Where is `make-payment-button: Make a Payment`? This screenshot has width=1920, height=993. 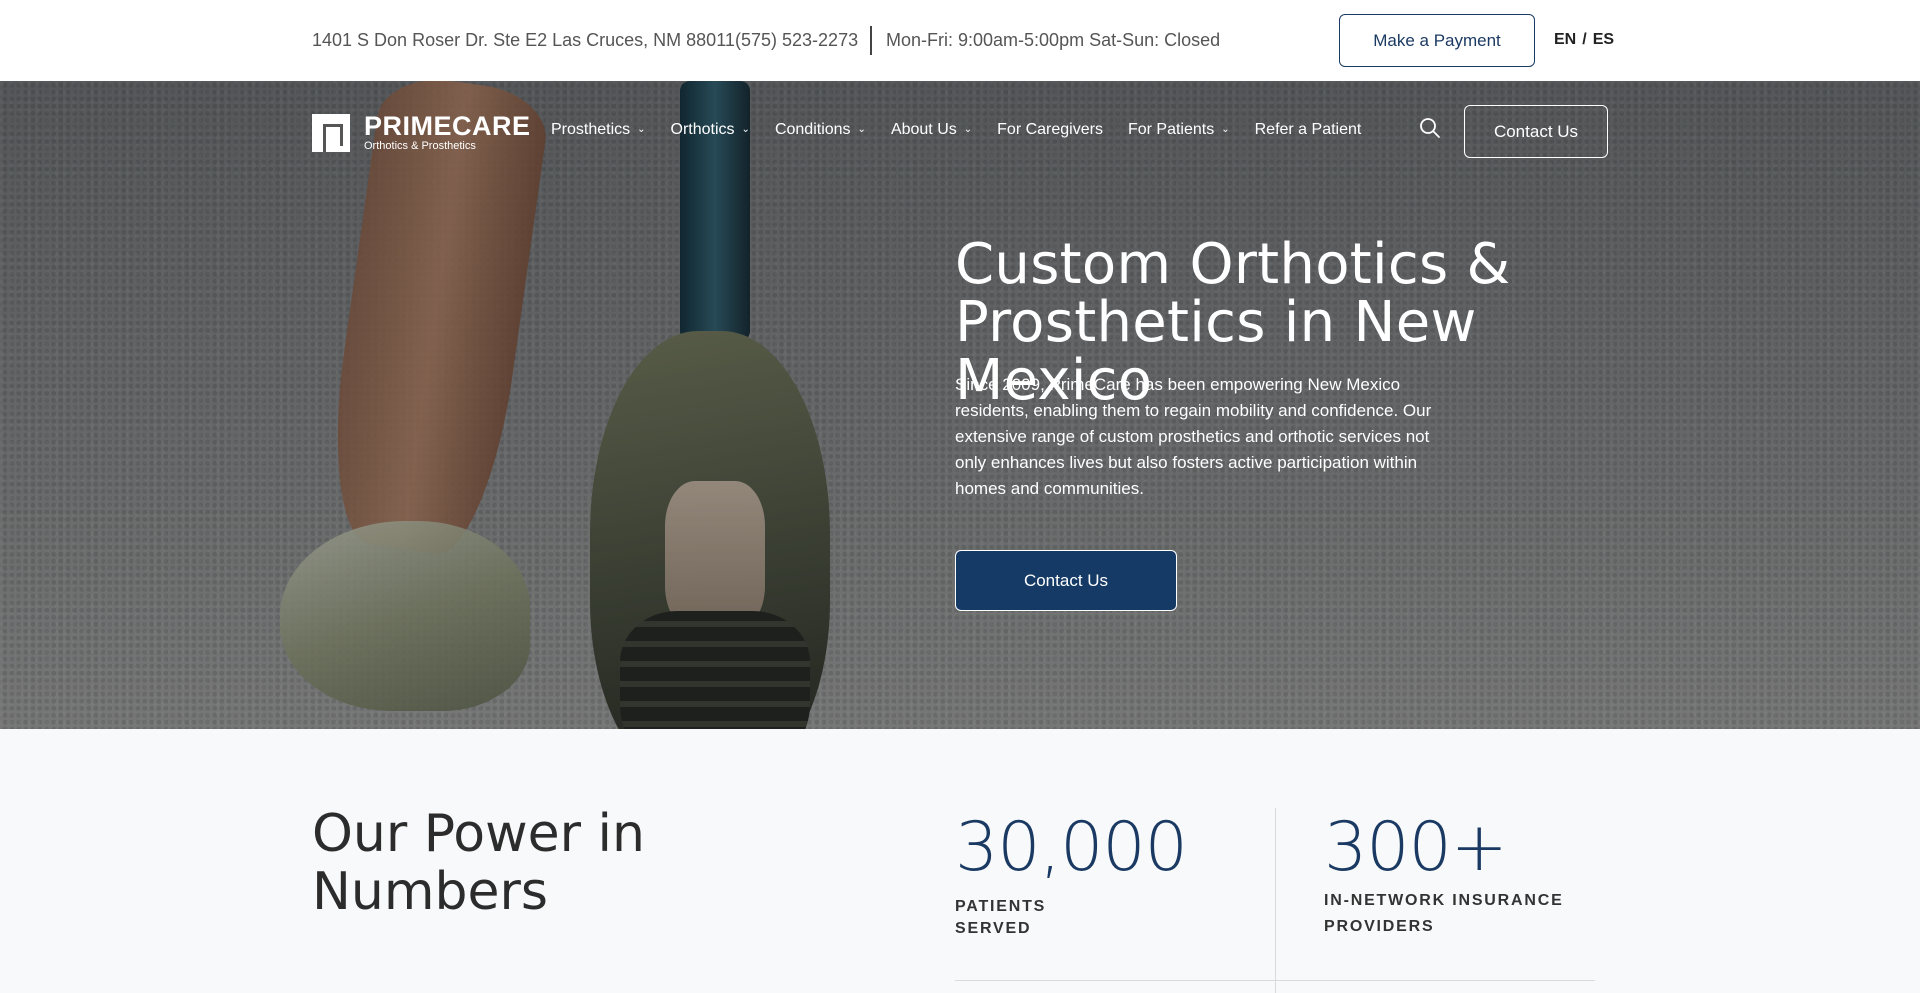 make-payment-button: Make a Payment is located at coordinates (1437, 40).